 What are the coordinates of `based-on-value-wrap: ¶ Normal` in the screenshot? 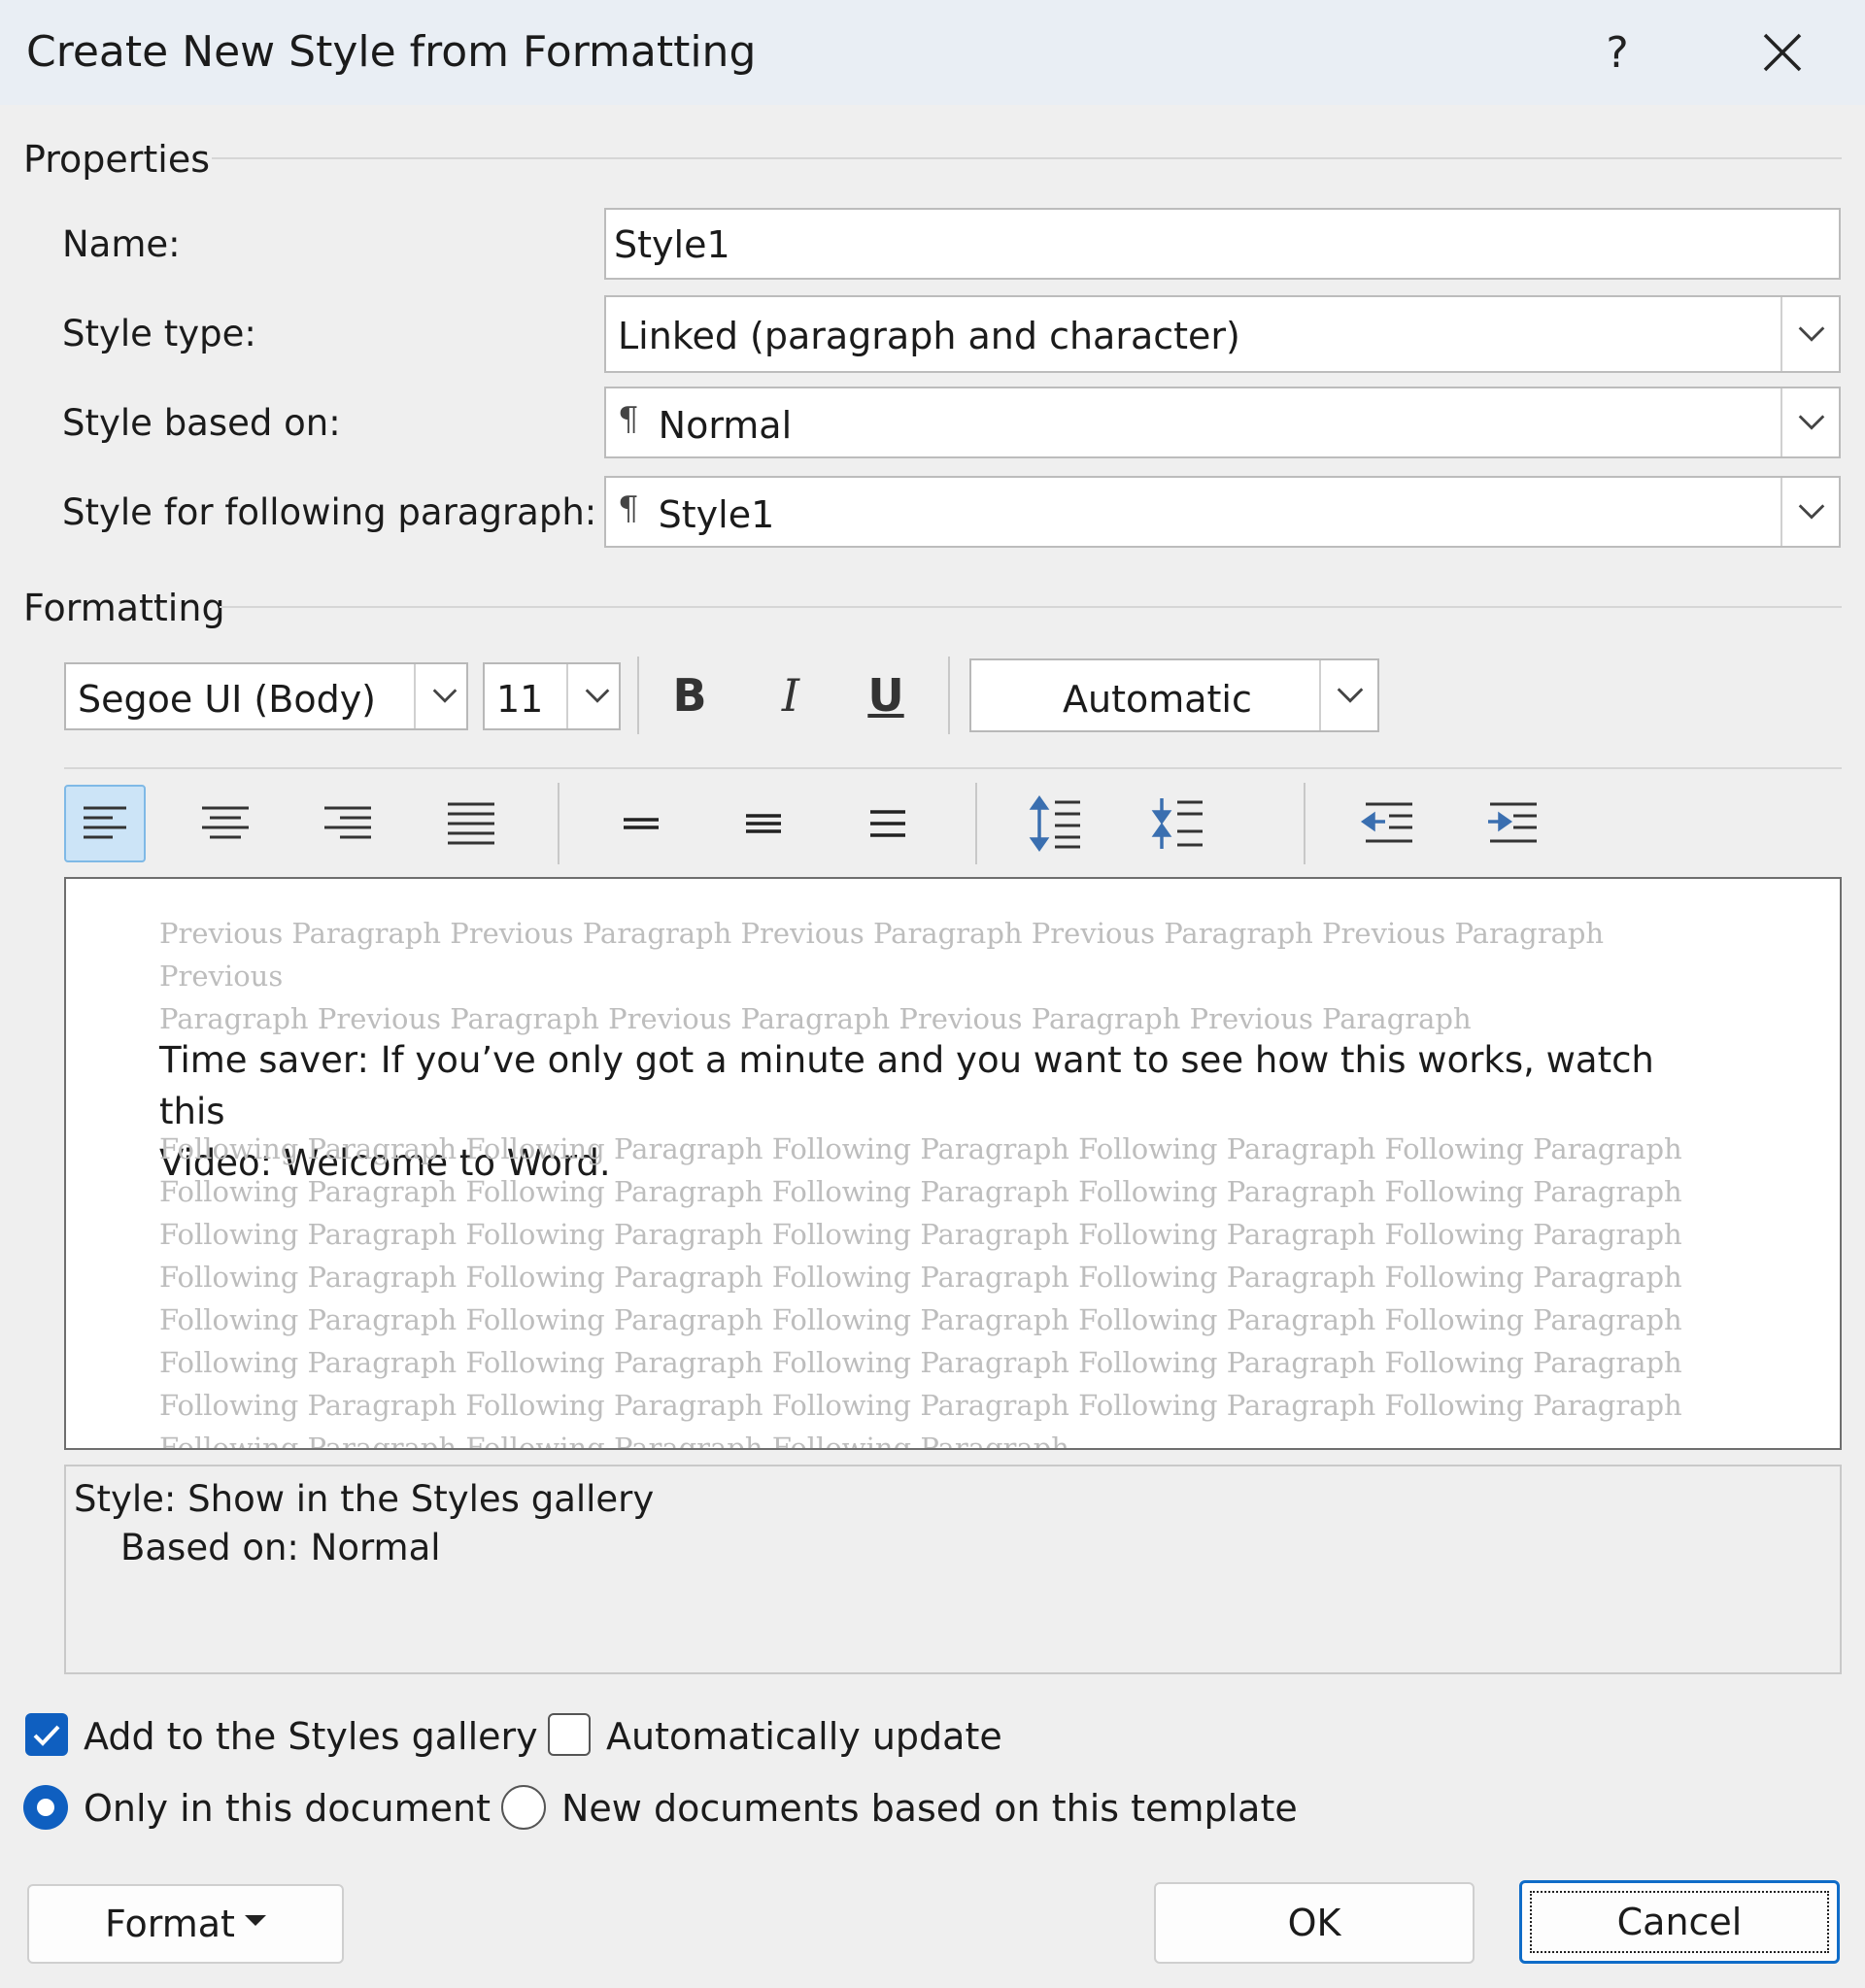 It's located at (705, 423).